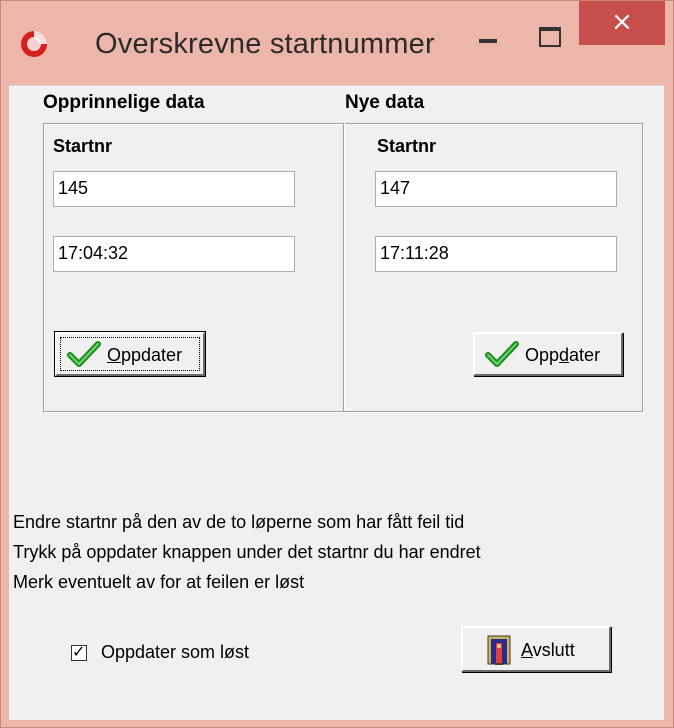 Image resolution: width=674 pixels, height=728 pixels. What do you see at coordinates (265, 44) in the screenshot?
I see `window-title: Overskrevne startnummer` at bounding box center [265, 44].